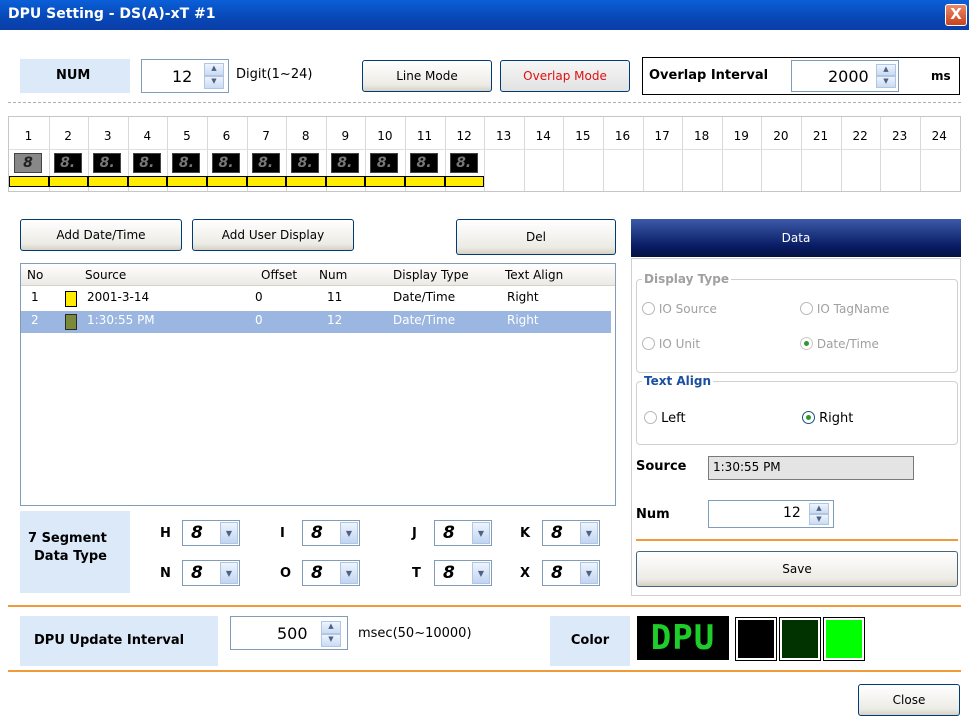 Image resolution: width=969 pixels, height=722 pixels. I want to click on io-source-radio: IO Source, so click(679, 309).